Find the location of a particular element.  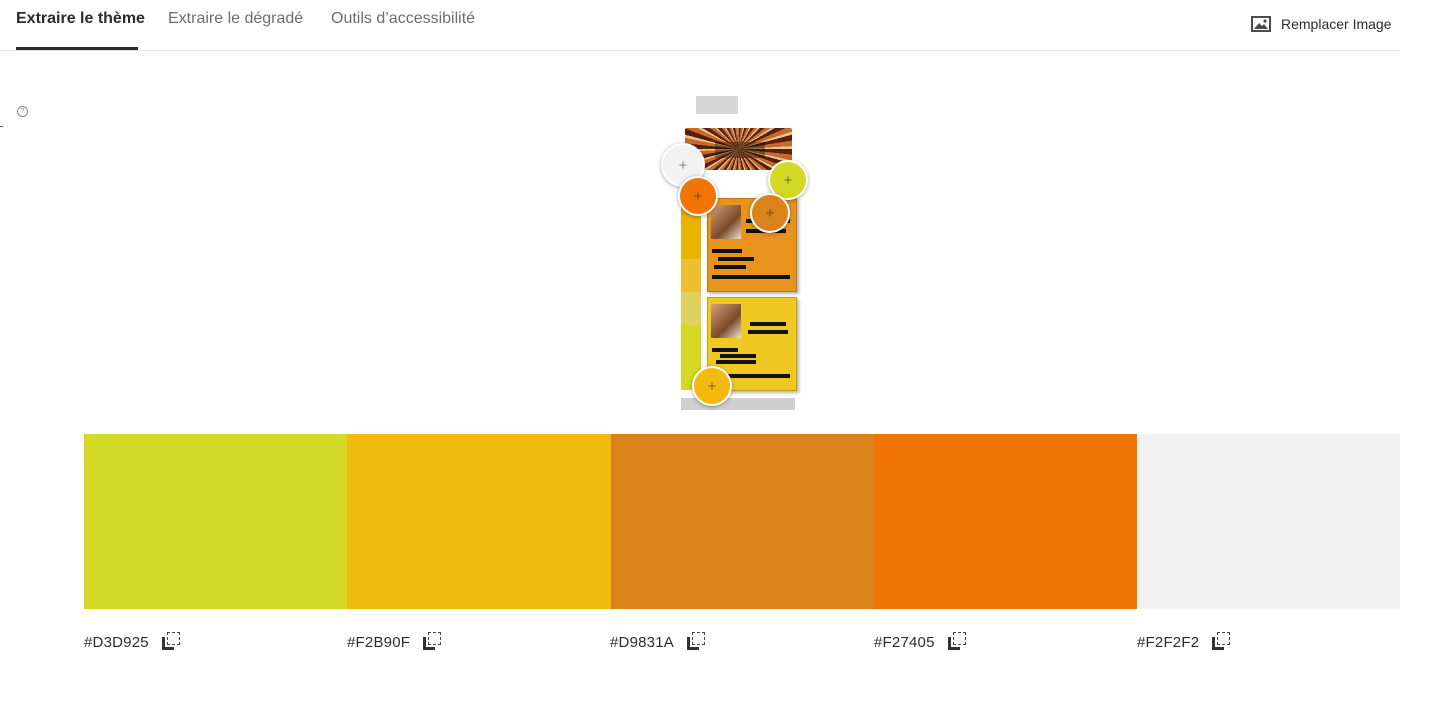

replace-image-label: Remplacer Image is located at coordinates (1336, 24).